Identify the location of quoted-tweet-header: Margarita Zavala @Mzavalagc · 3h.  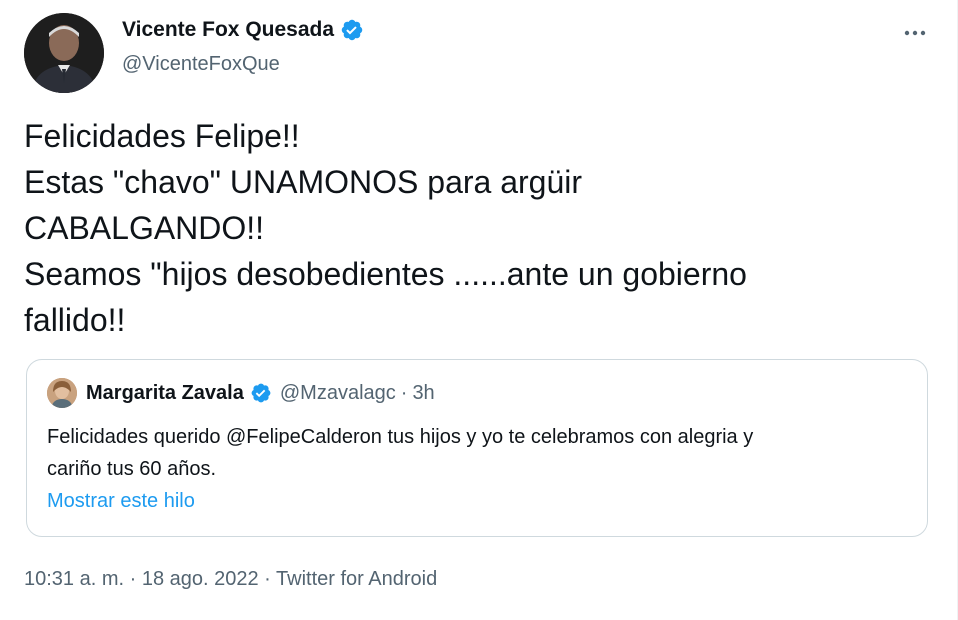
(241, 393).